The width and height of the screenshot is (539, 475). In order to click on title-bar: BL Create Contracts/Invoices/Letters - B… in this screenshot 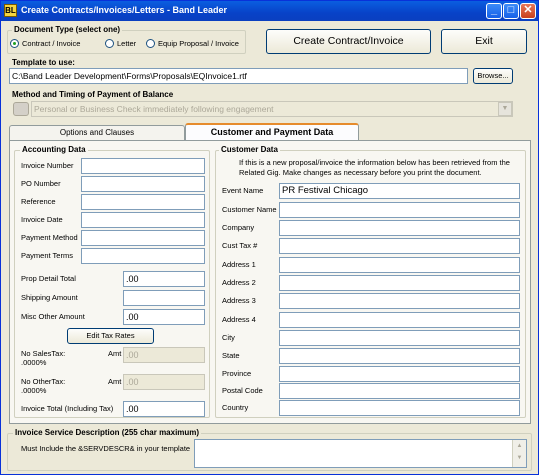, I will do `click(269, 11)`.